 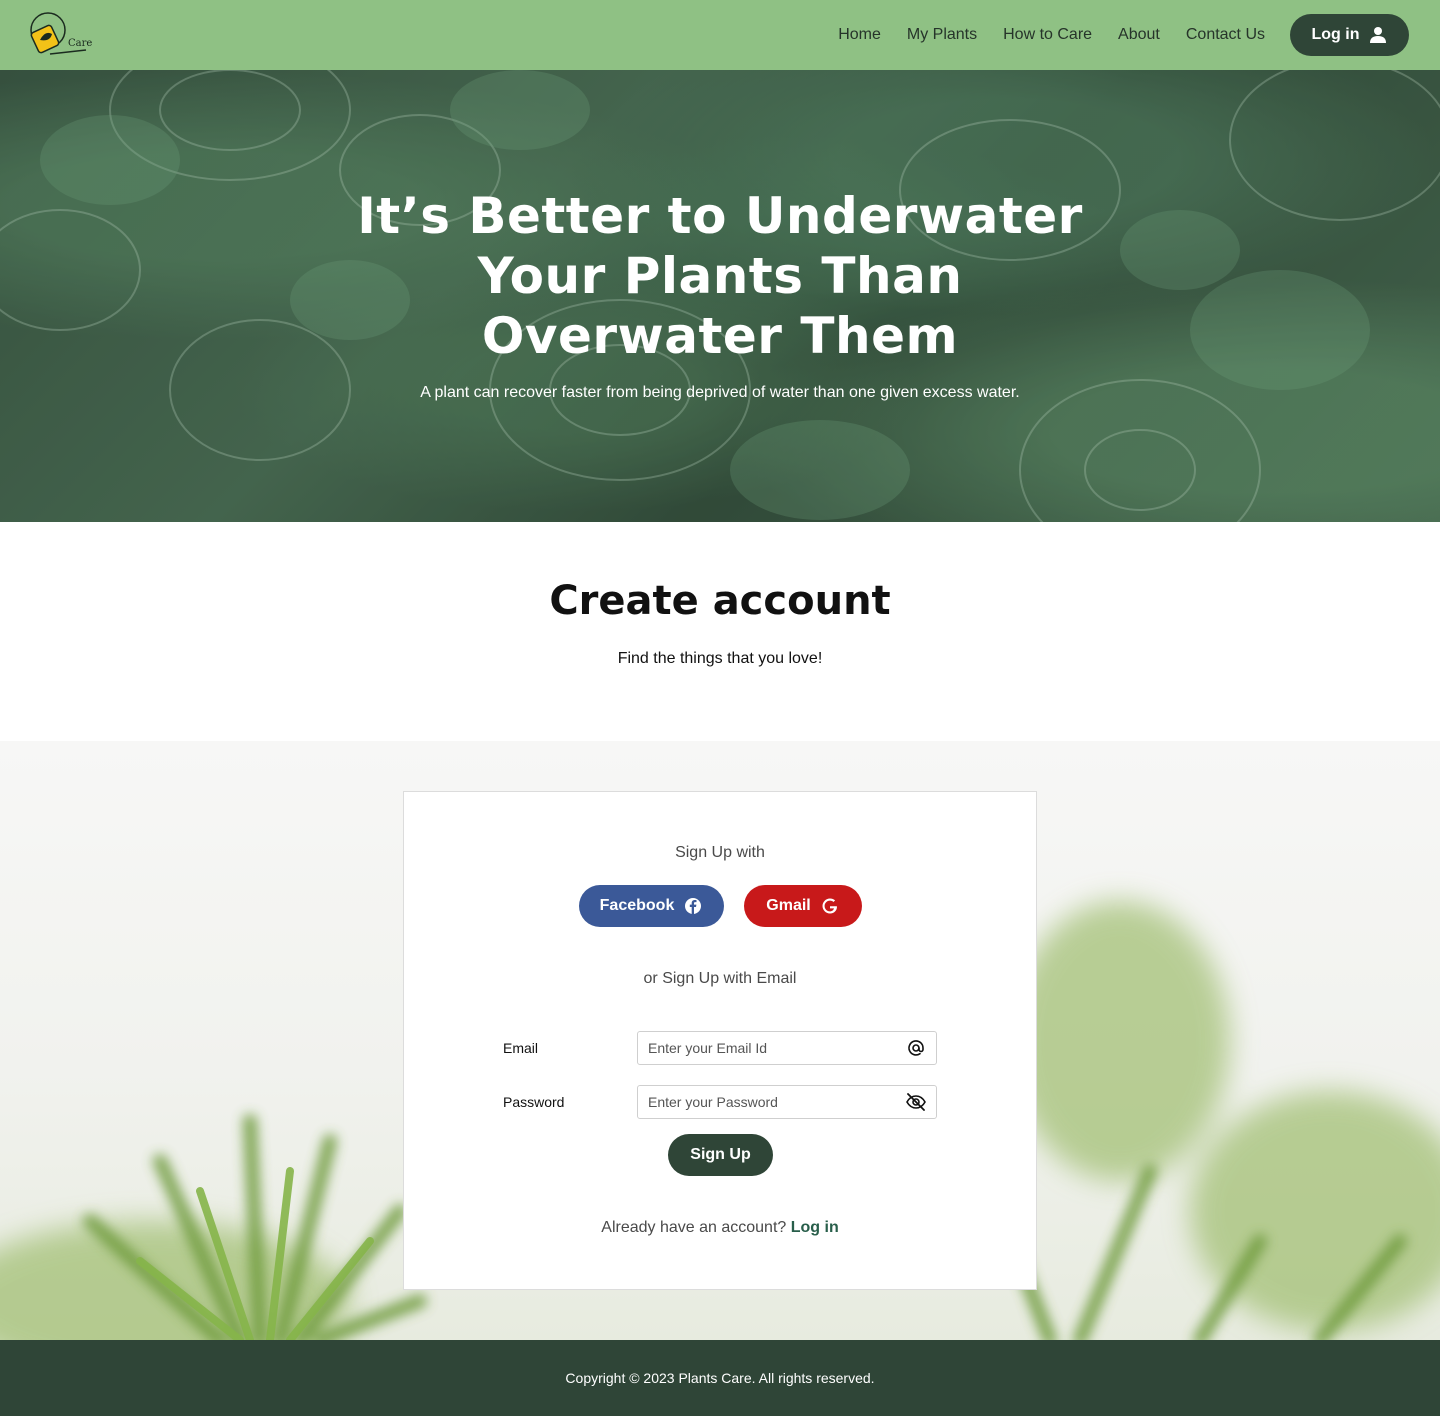 I want to click on signup-button: Sign Up, so click(x=720, y=1155).